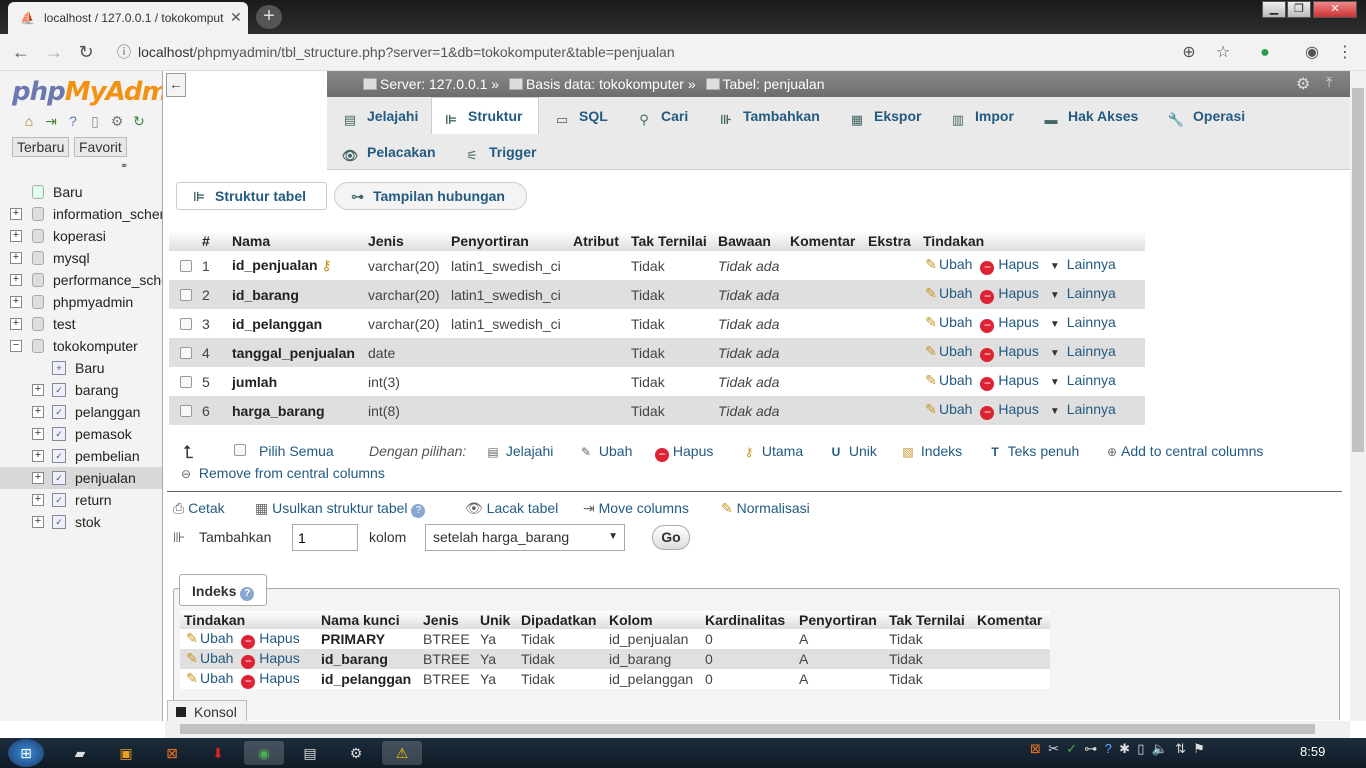 The width and height of the screenshot is (1366, 768). I want to click on tray-xampp-icon: ⊠, so click(1035, 748).